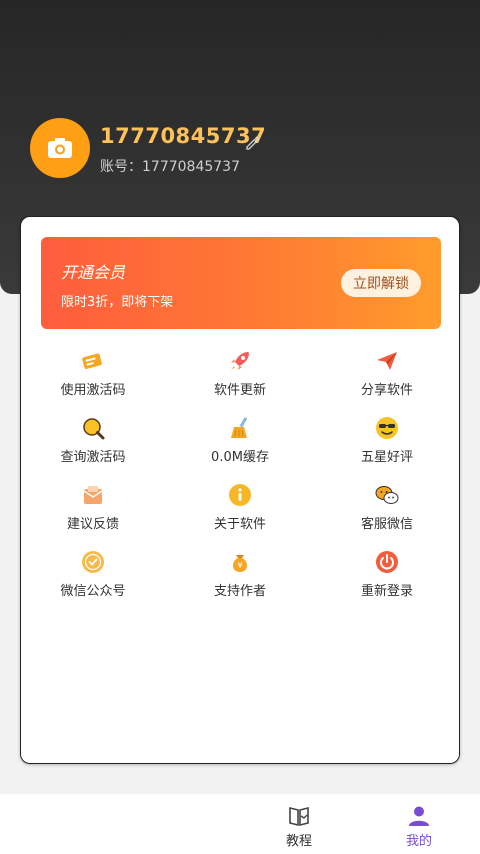 Image resolution: width=480 pixels, height=854 pixels. I want to click on pencil-icon, so click(252, 143).